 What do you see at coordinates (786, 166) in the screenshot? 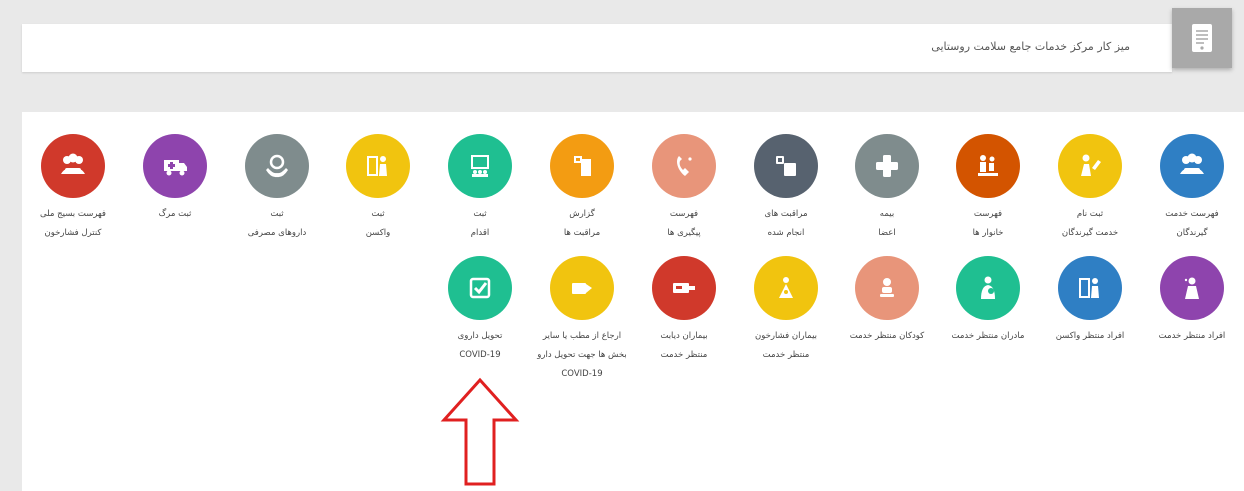
I see `care-icon` at bounding box center [786, 166].